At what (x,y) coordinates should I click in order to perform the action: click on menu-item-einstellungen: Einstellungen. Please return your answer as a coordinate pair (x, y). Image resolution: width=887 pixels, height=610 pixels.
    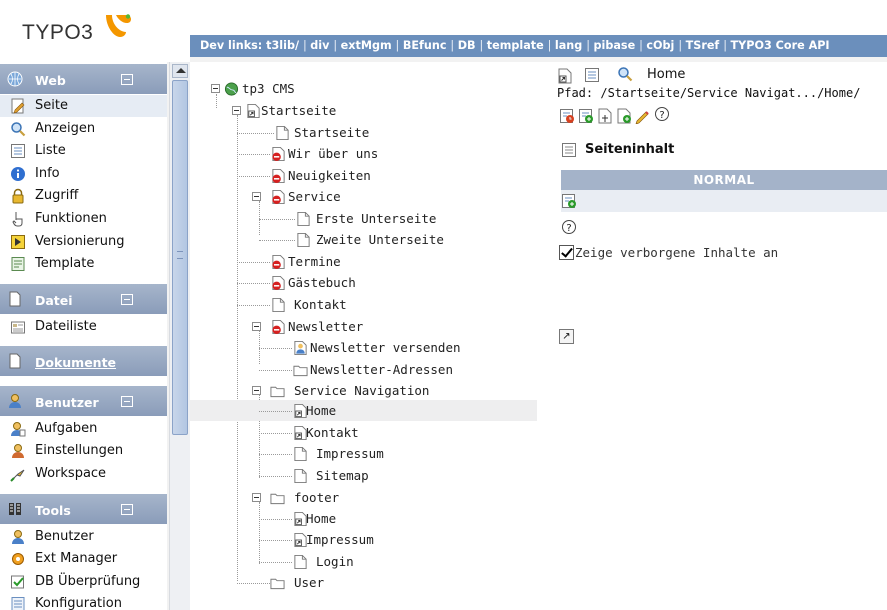
    Looking at the image, I should click on (83, 451).